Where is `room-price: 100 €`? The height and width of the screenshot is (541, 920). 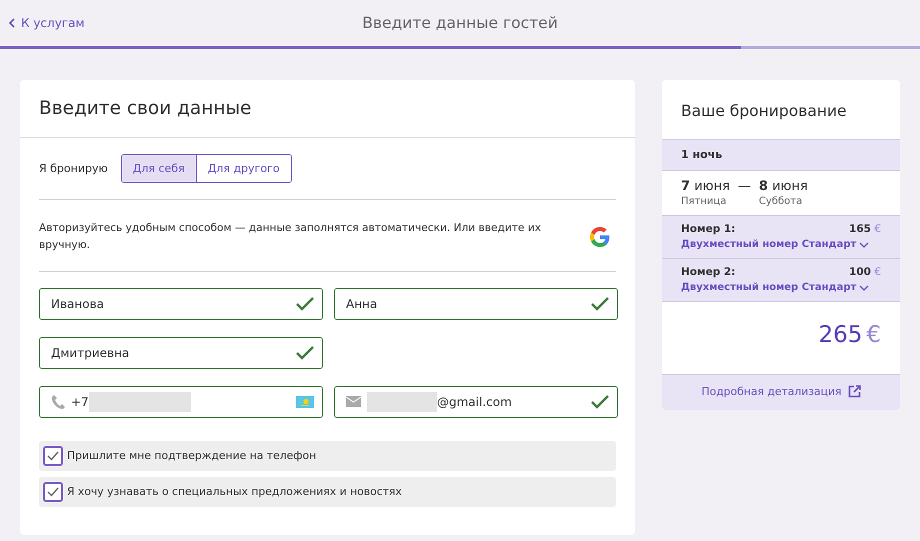
room-price: 100 € is located at coordinates (865, 272).